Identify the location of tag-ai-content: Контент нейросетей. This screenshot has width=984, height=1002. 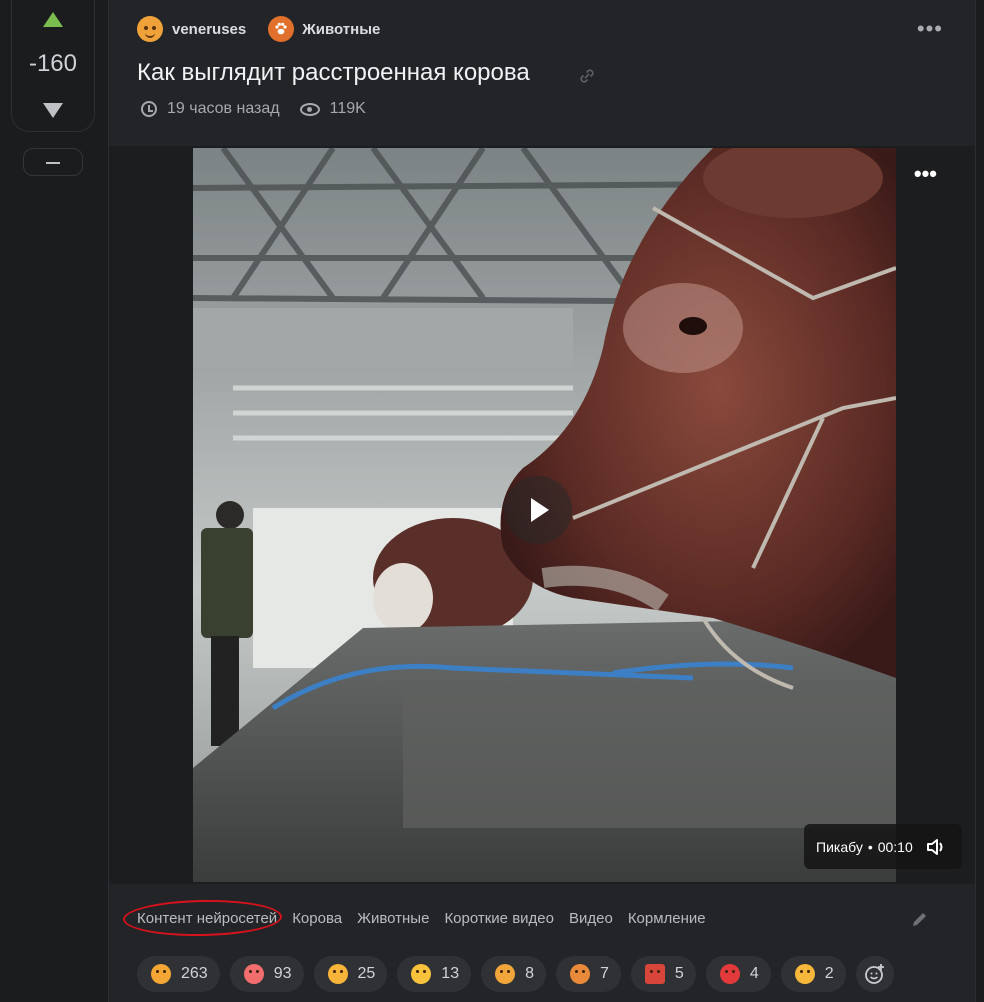
(207, 918).